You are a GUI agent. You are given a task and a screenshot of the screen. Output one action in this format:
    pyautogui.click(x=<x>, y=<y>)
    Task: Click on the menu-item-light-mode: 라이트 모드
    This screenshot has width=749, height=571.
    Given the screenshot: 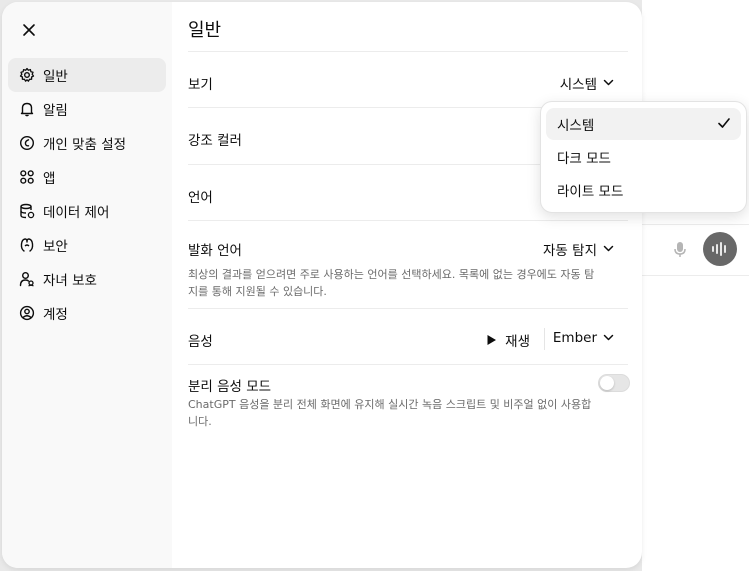 What is the action you would take?
    pyautogui.click(x=643, y=190)
    